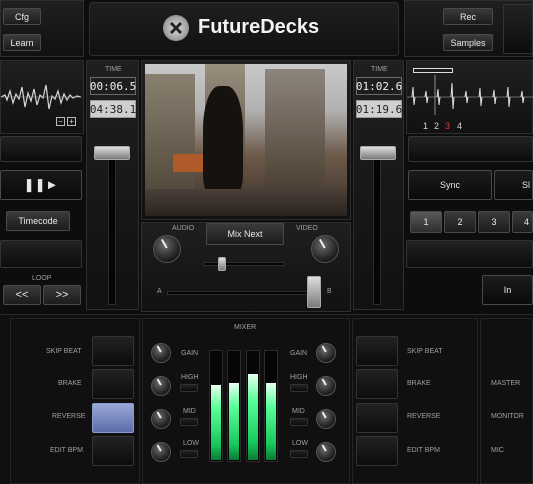 This screenshot has height=484, width=533. I want to click on high-kill-right, so click(299, 388).